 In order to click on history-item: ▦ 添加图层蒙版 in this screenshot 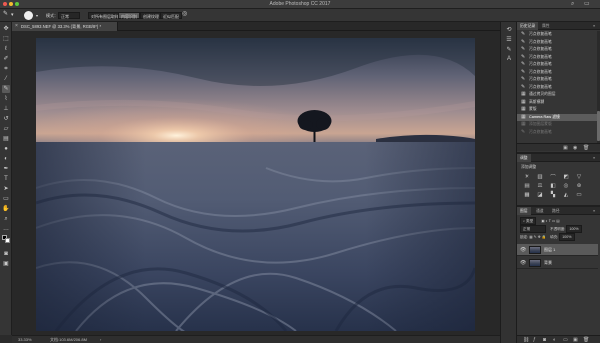, I will do `click(557, 125)`.